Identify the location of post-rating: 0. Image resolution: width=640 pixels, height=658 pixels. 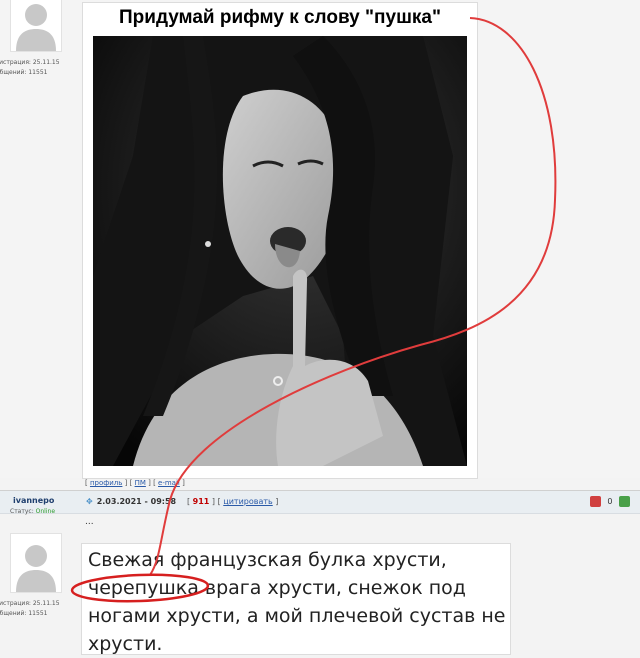
(609, 501).